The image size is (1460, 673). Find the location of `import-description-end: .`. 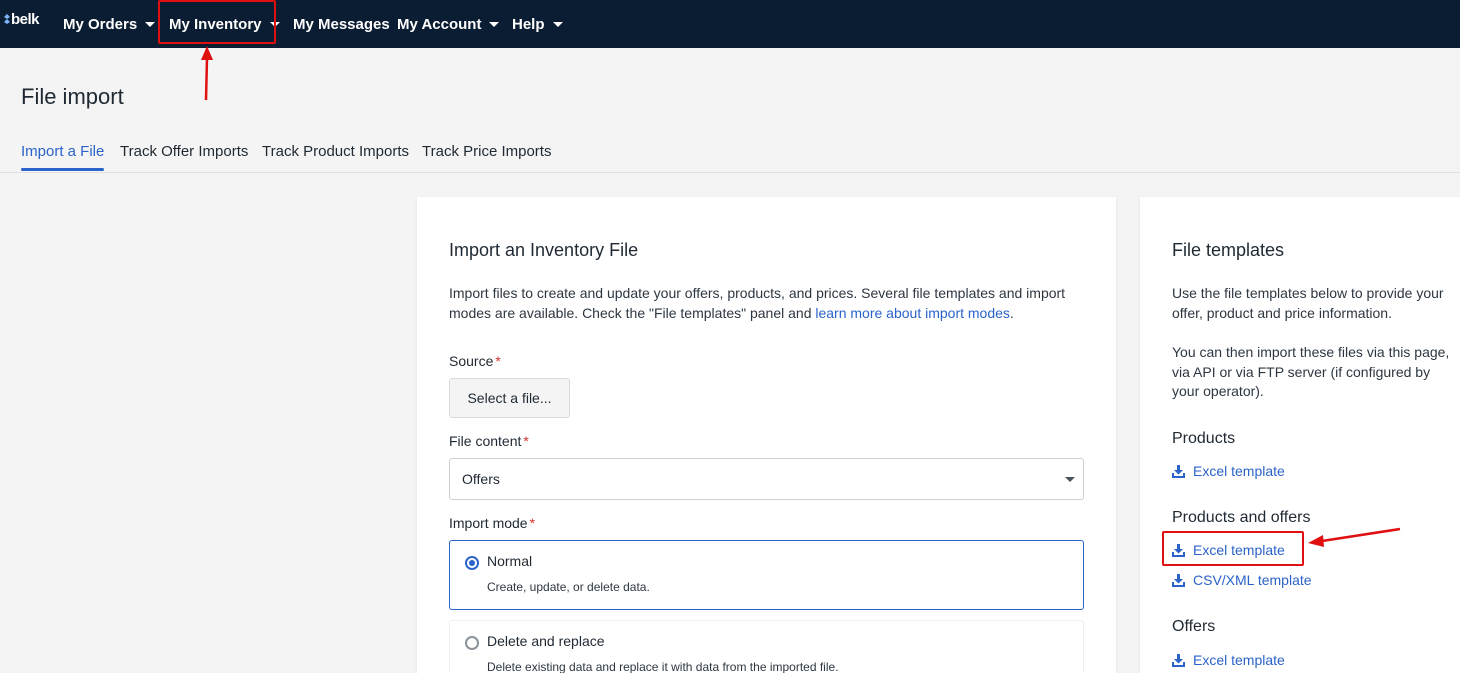

import-description-end: . is located at coordinates (1011, 312).